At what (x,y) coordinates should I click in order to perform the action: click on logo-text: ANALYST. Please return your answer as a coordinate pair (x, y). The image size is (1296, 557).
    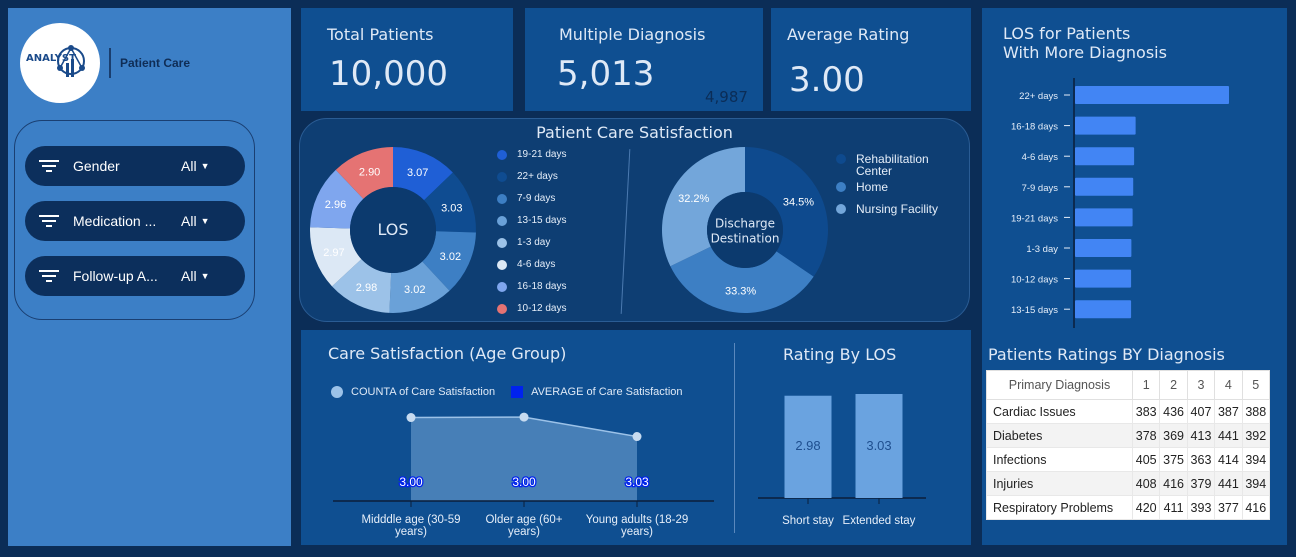
    Looking at the image, I should click on (51, 58).